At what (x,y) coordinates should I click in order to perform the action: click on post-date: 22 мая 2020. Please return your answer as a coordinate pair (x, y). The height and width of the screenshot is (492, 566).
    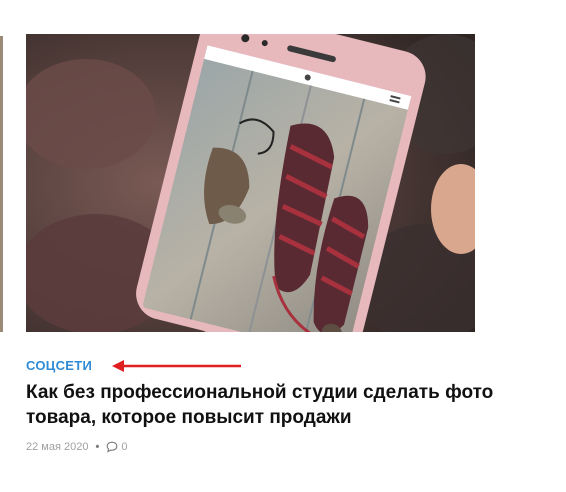
    Looking at the image, I should click on (57, 447).